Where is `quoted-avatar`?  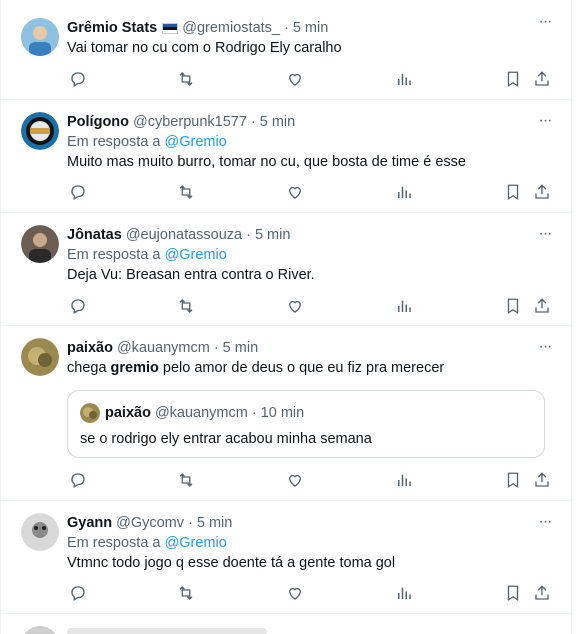
quoted-avatar is located at coordinates (90, 413).